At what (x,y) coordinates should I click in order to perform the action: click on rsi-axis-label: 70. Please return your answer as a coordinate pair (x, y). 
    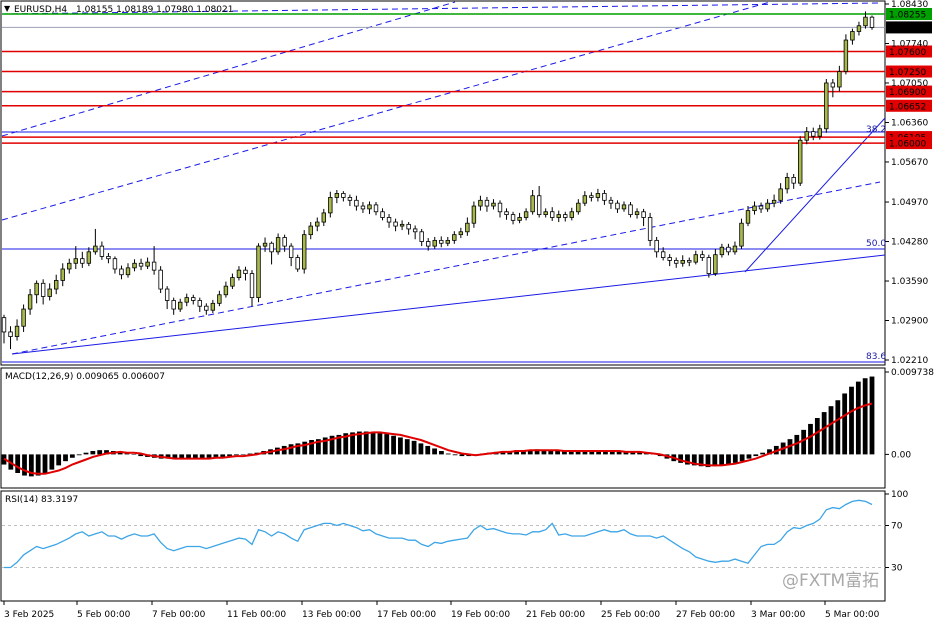
    Looking at the image, I should click on (897, 527).